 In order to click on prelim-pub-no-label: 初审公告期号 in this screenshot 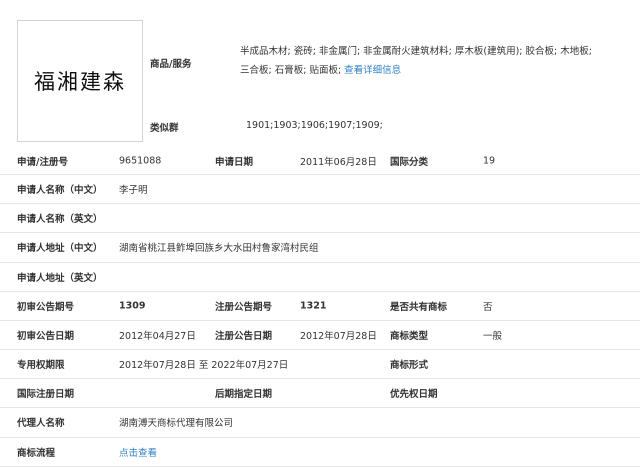, I will do `click(46, 307)`.